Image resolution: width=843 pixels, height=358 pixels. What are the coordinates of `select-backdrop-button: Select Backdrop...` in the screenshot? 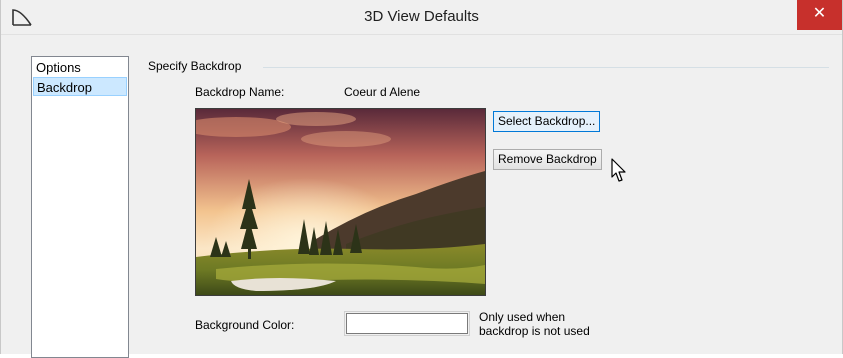 It's located at (547, 121).